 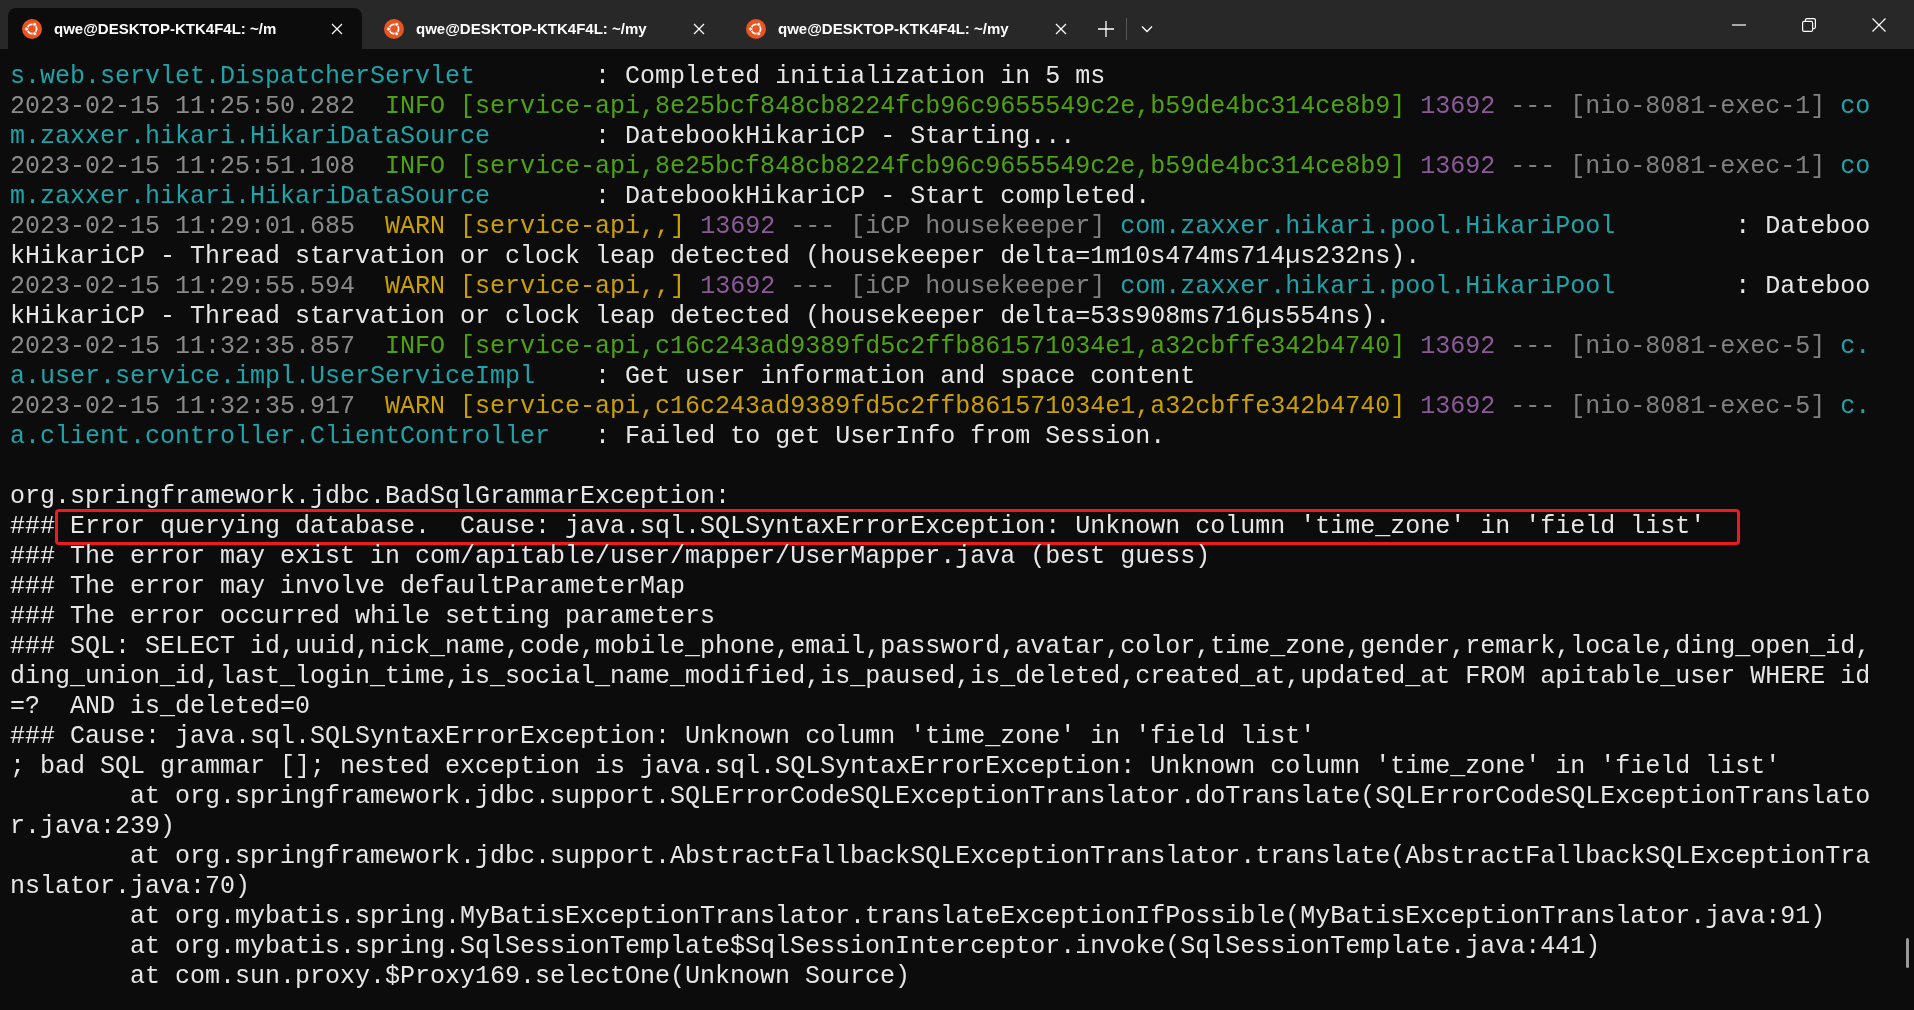 What do you see at coordinates (520, 976) in the screenshot?
I see `stack-trace-line: at com.sun.proxy.$Proxy169.selectOne(Unknown Source)` at bounding box center [520, 976].